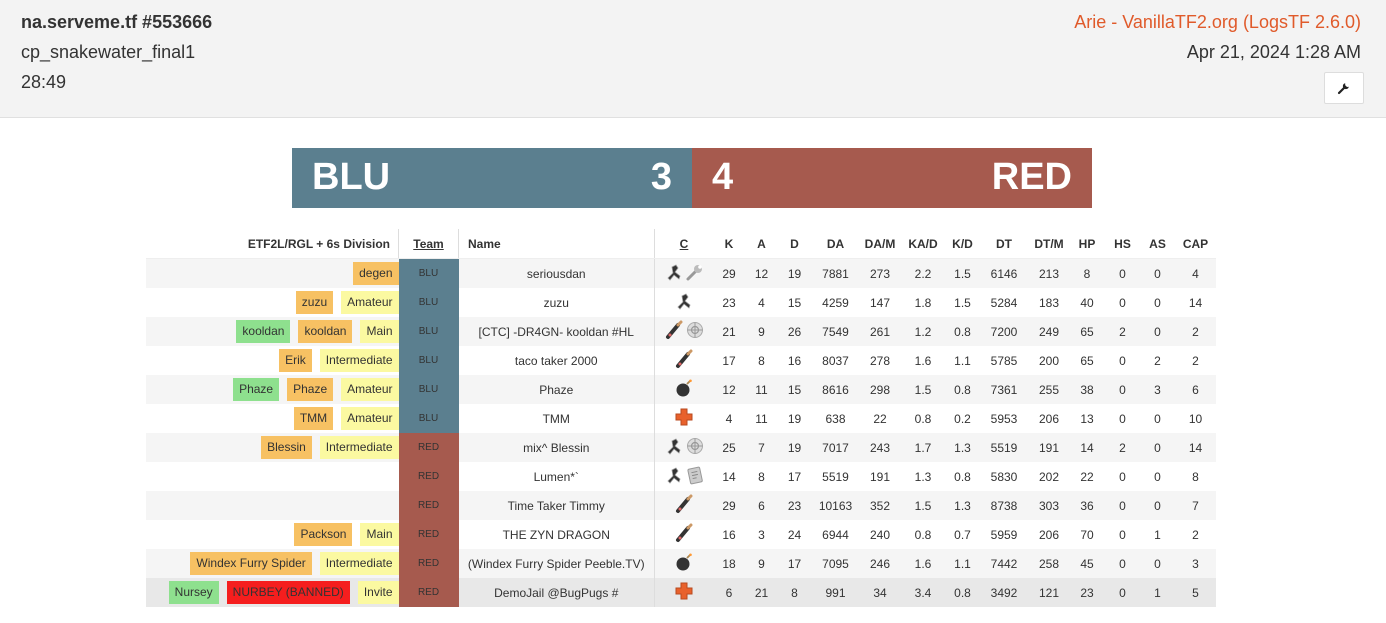 This screenshot has height=623, width=1386. What do you see at coordinates (880, 273) in the screenshot?
I see `dpm-cell: 273` at bounding box center [880, 273].